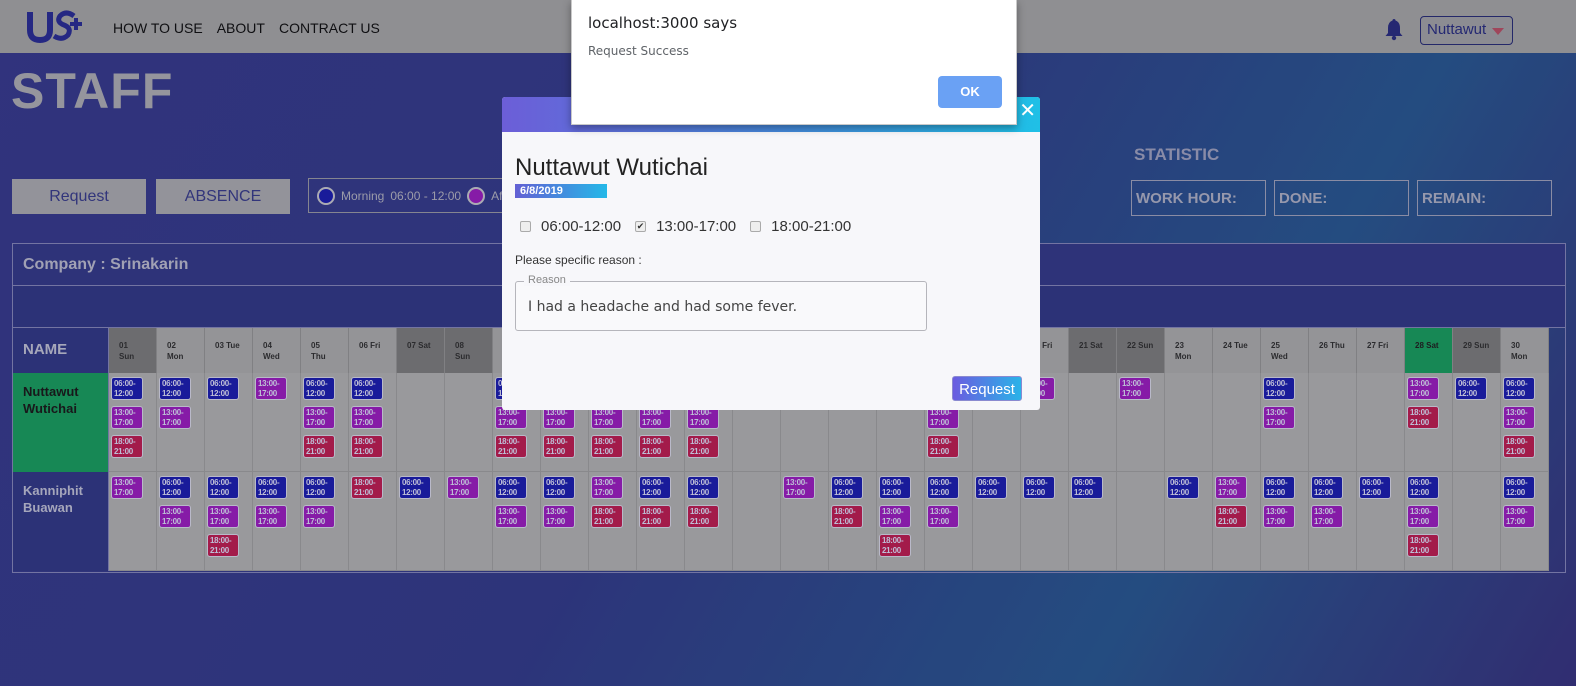 The height and width of the screenshot is (686, 1576). Describe the element at coordinates (662, 307) in the screenshot. I see `reason-field-value: I had a headache and had some fever.` at that location.